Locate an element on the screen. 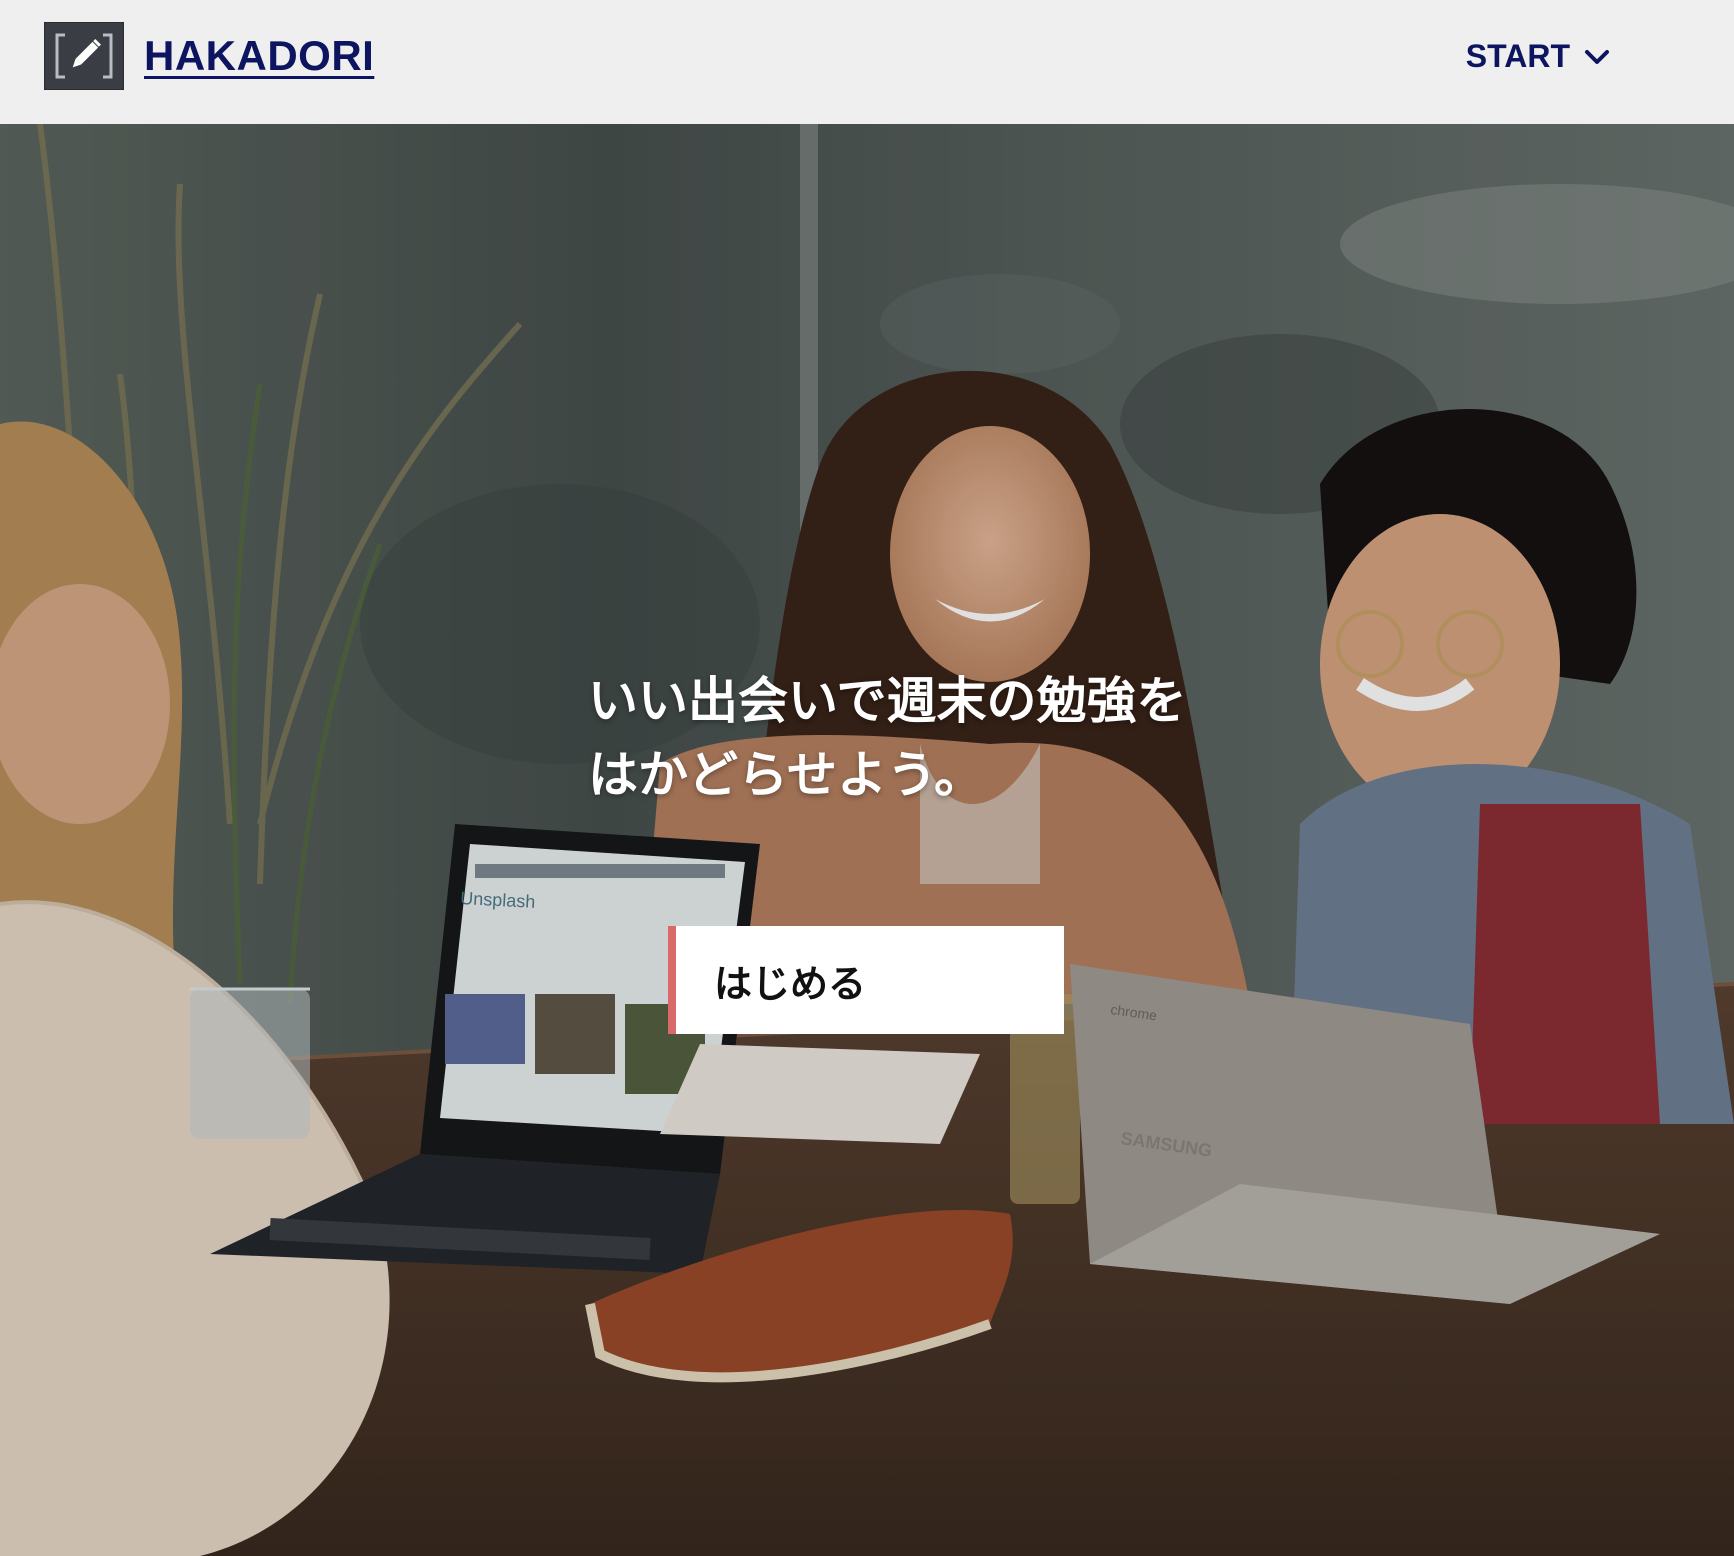 This screenshot has height=1556, width=1734. logo-link: HAKADORI is located at coordinates (209, 56).